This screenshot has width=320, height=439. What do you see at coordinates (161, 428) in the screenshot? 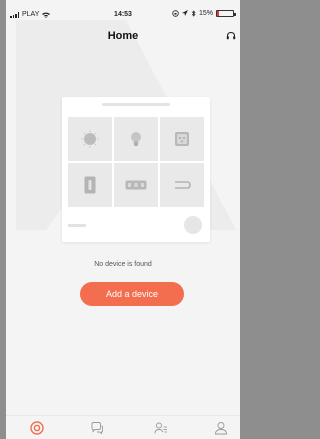
I see `sharing-tab-icon` at bounding box center [161, 428].